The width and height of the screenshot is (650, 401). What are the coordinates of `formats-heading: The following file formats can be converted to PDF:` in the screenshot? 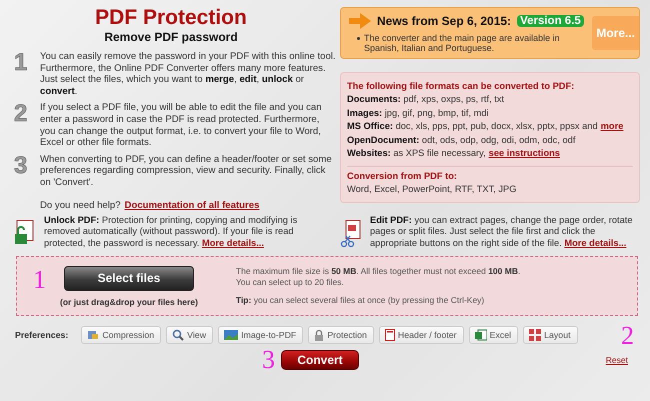 It's located at (461, 86).